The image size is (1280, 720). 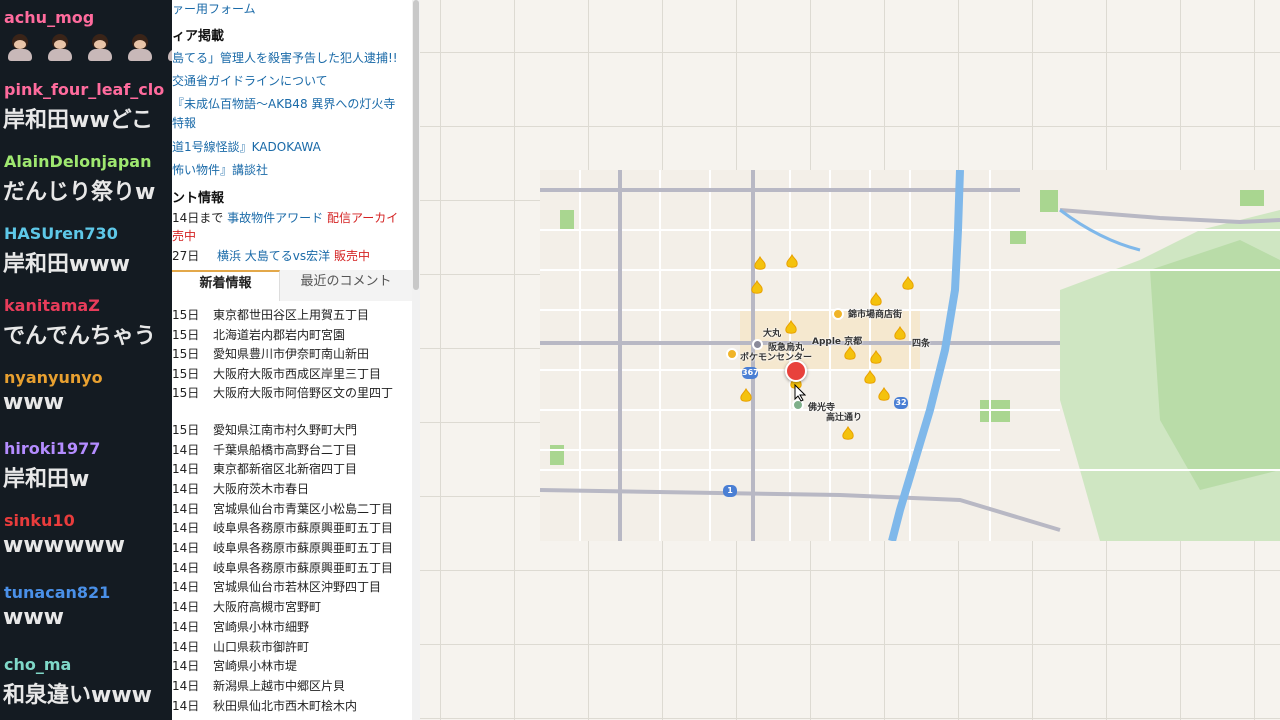 I want to click on media-heading: ィア掲載, so click(x=198, y=36).